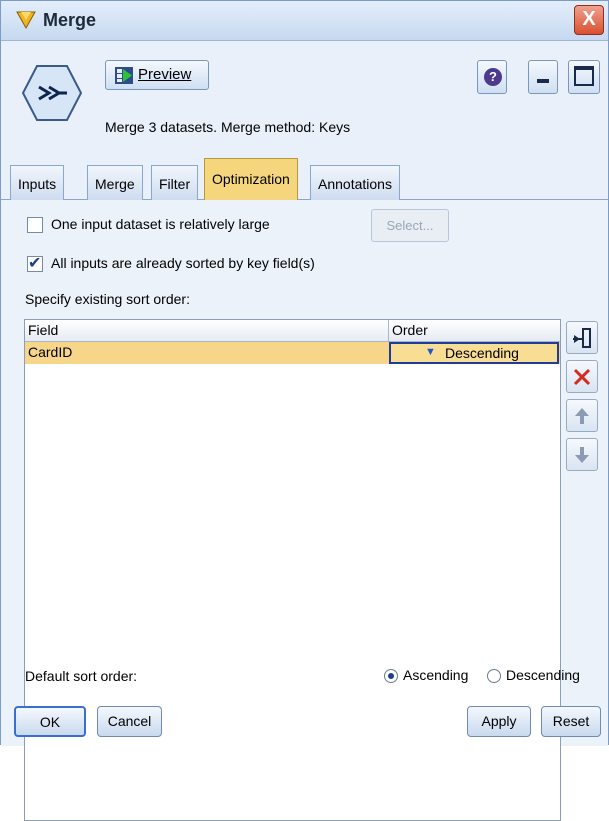 This screenshot has height=821, width=609. Describe the element at coordinates (391, 676) in the screenshot. I see `ascending-radio` at that location.